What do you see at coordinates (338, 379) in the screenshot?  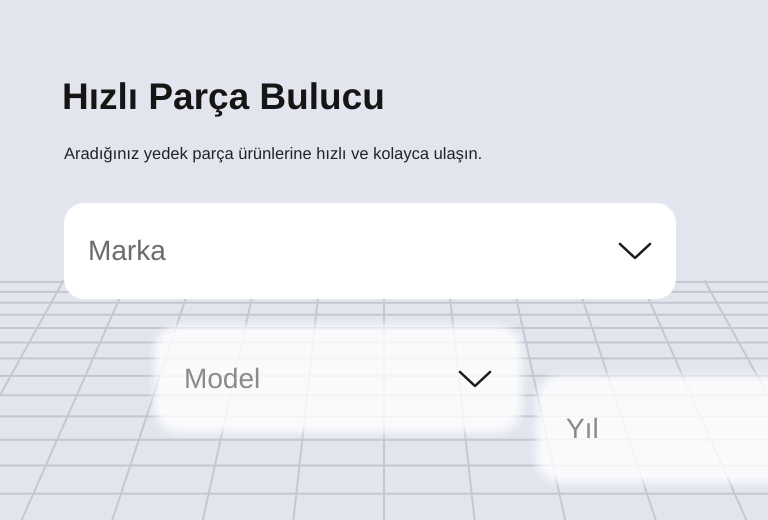 I see `select-field: Model` at bounding box center [338, 379].